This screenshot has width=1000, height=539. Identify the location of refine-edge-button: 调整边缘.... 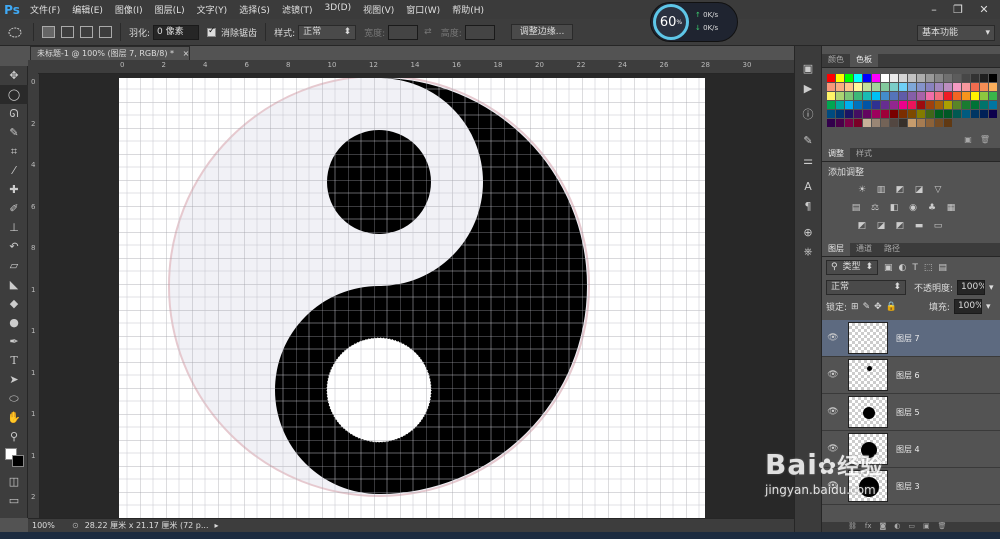
(542, 32).